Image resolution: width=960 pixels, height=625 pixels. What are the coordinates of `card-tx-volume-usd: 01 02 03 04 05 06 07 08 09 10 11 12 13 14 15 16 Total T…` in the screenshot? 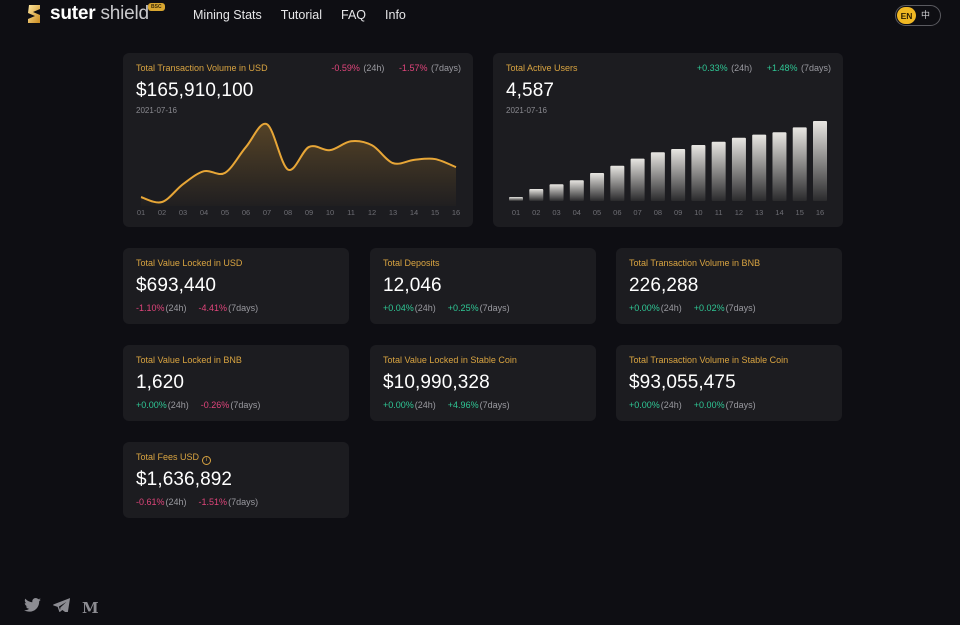 It's located at (298, 140).